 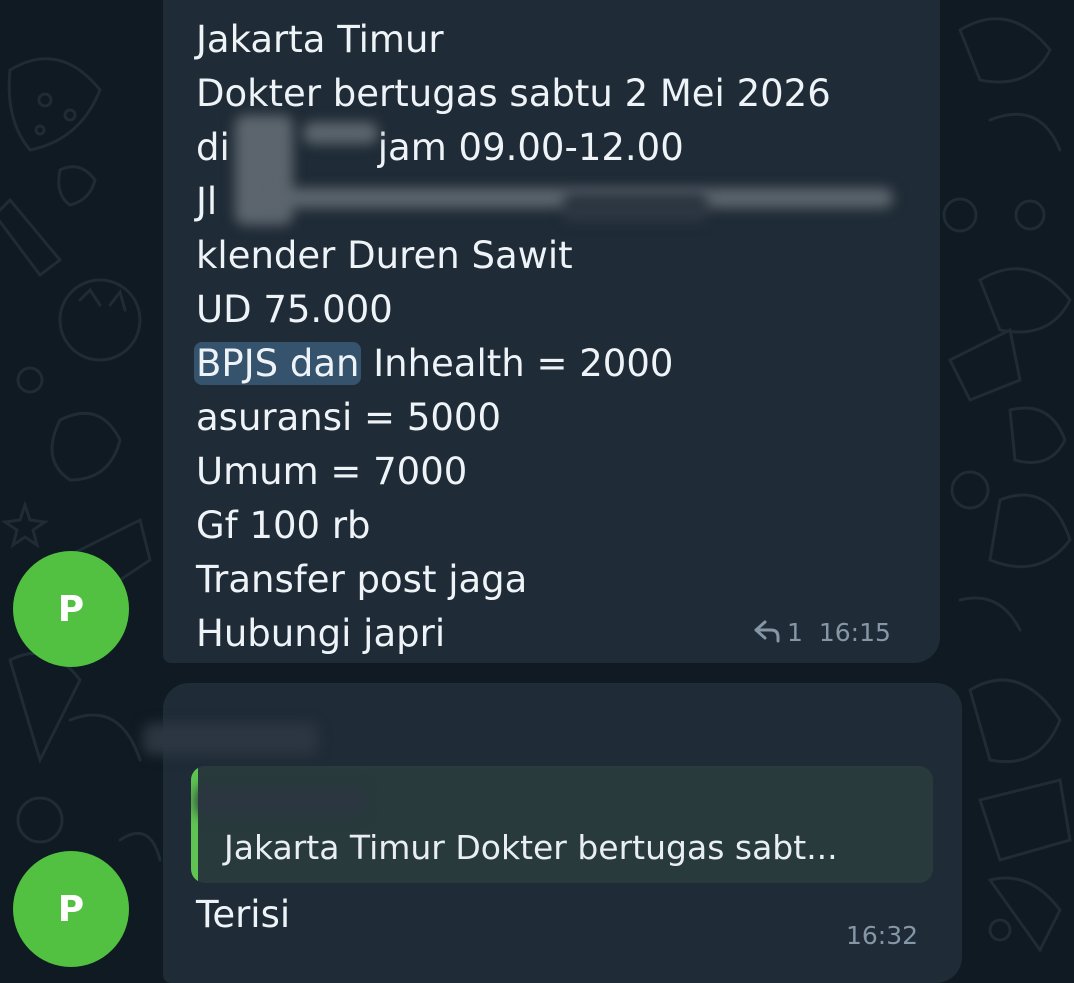 I want to click on redacted-quote-author, so click(x=281, y=801).